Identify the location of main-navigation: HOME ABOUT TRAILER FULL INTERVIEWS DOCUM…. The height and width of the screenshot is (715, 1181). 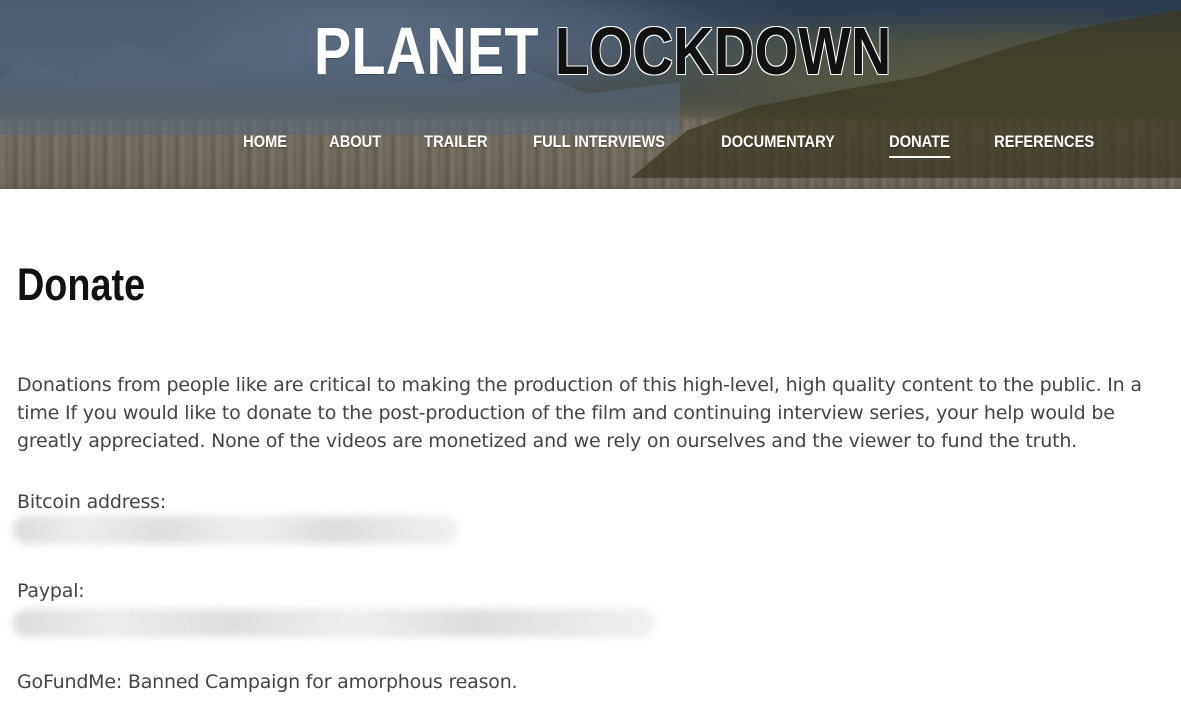
(689, 145).